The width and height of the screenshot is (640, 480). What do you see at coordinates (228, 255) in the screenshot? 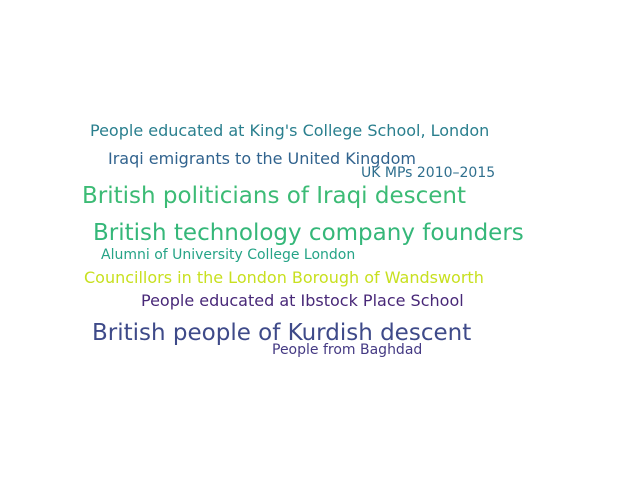
I see `cloud-word: Alumni of University College London` at bounding box center [228, 255].